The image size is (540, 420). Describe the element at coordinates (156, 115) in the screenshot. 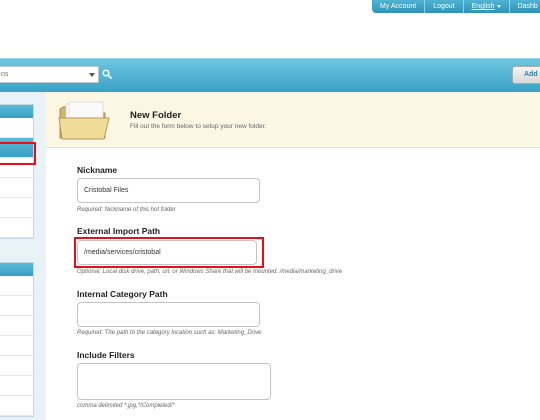

I see `page-title: New Folder` at that location.